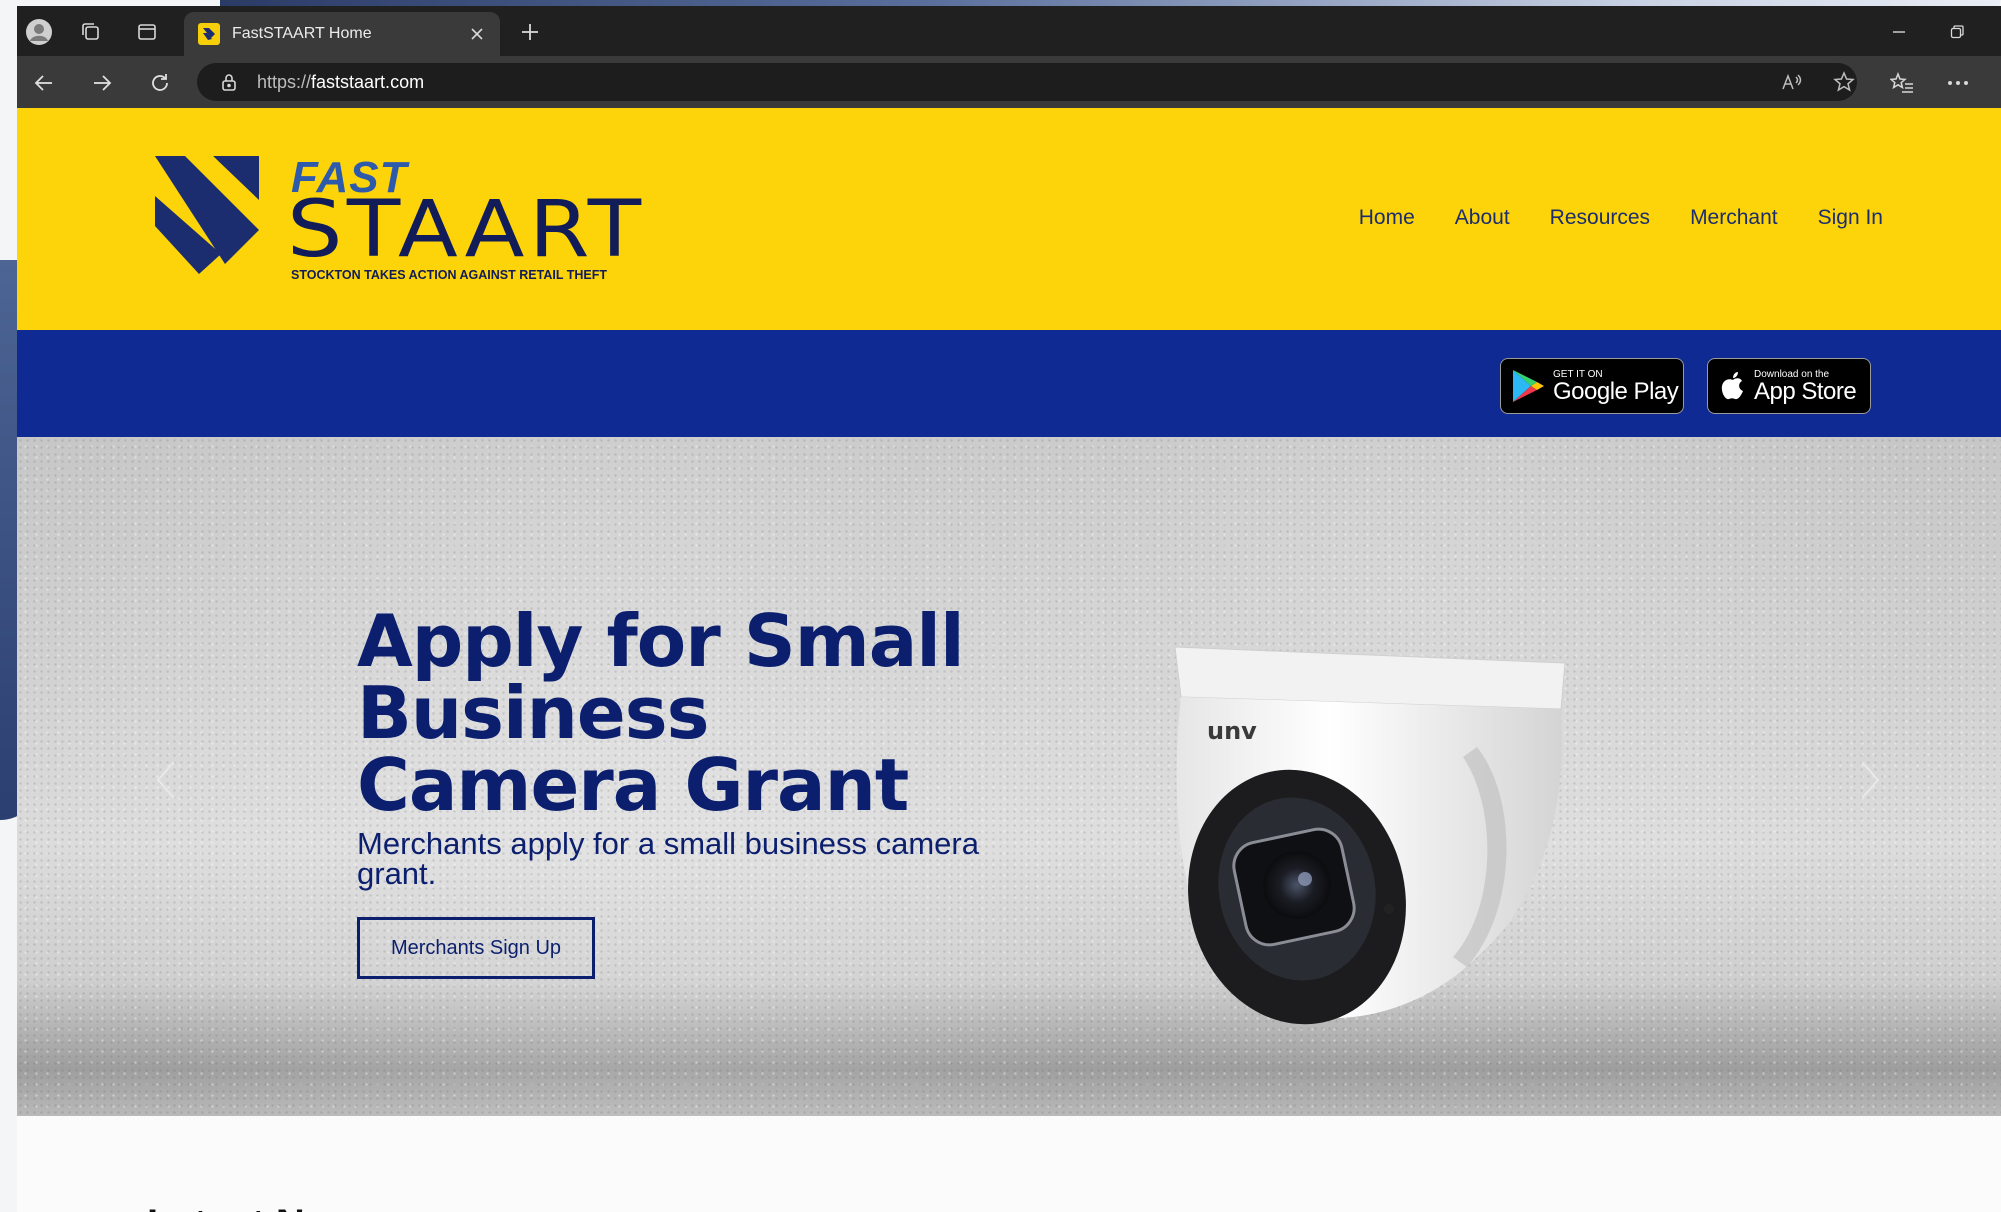 Image resolution: width=2001 pixels, height=1212 pixels. What do you see at coordinates (160, 83) in the screenshot?
I see `refresh-icon` at bounding box center [160, 83].